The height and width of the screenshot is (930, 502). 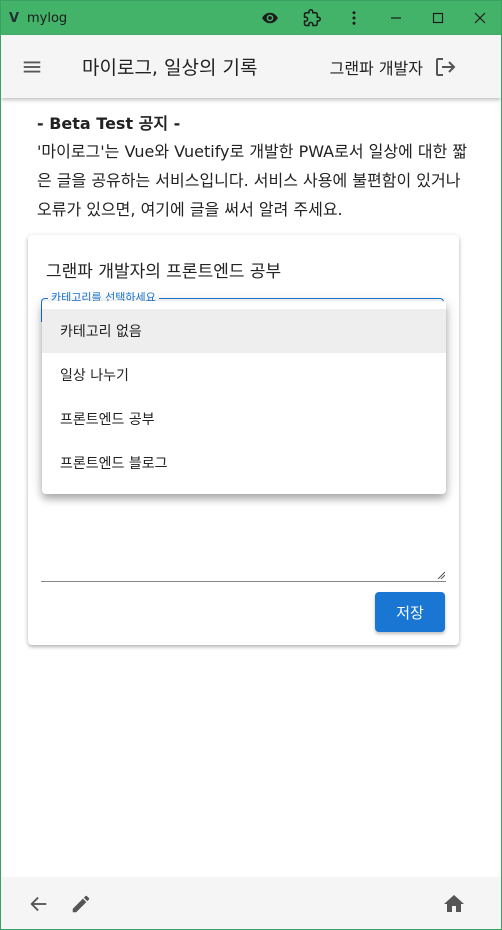 I want to click on bottom-bar, so click(x=251, y=903).